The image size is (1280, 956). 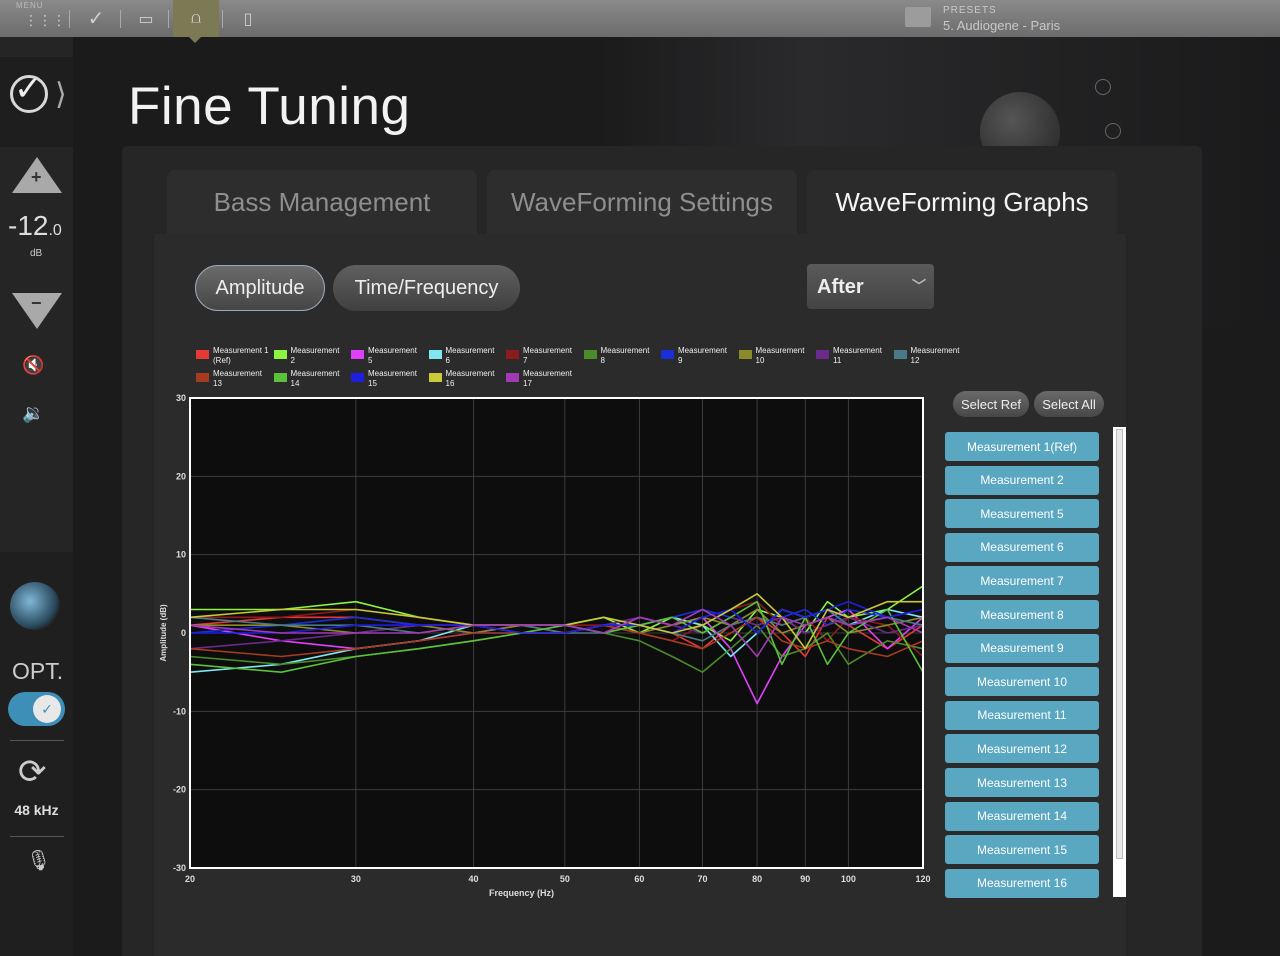 I want to click on measurement-button: Measurement 12, so click(x=1022, y=749).